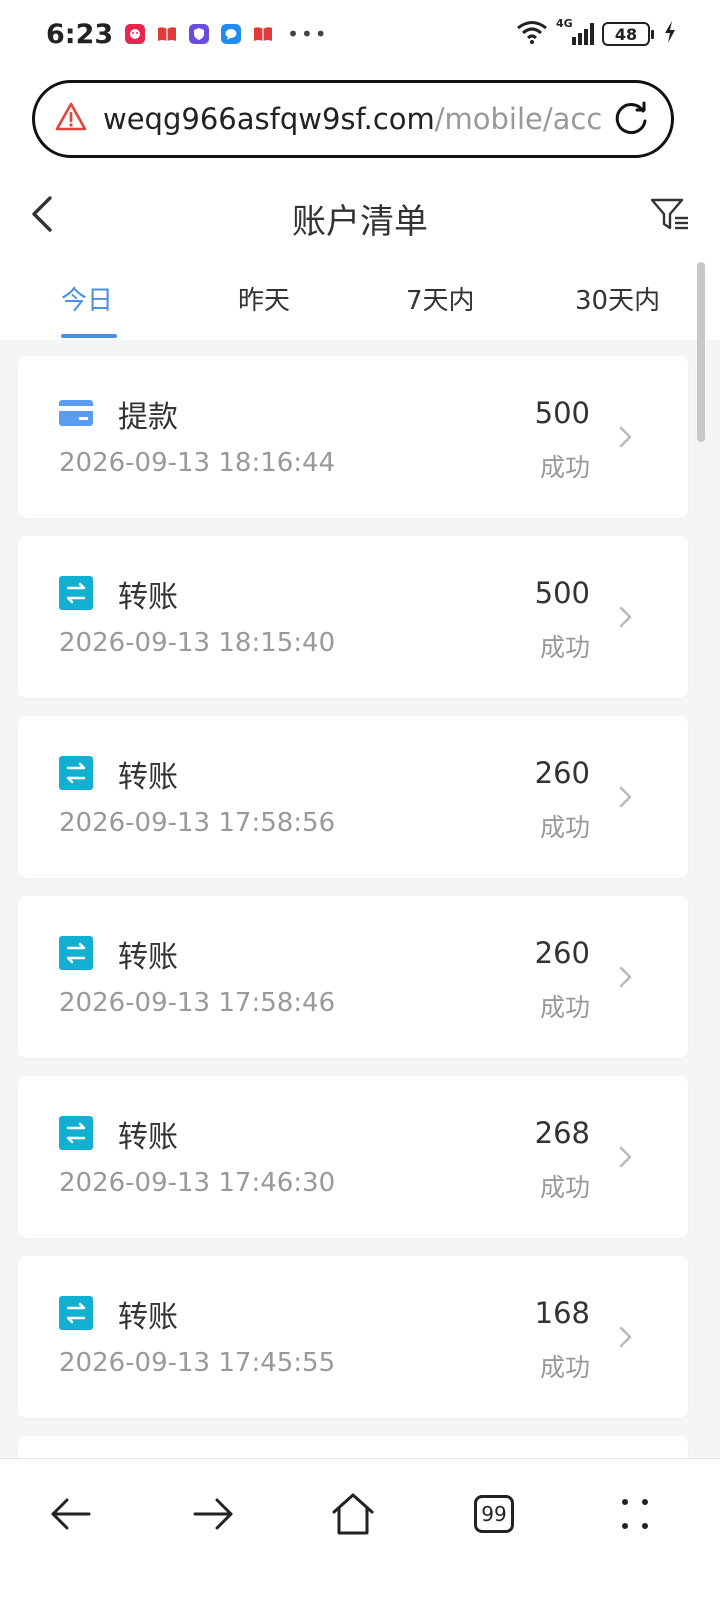 The height and width of the screenshot is (1600, 720). I want to click on url-text: weqg966asfqw9sf.com/mobile/acc, so click(356, 119).